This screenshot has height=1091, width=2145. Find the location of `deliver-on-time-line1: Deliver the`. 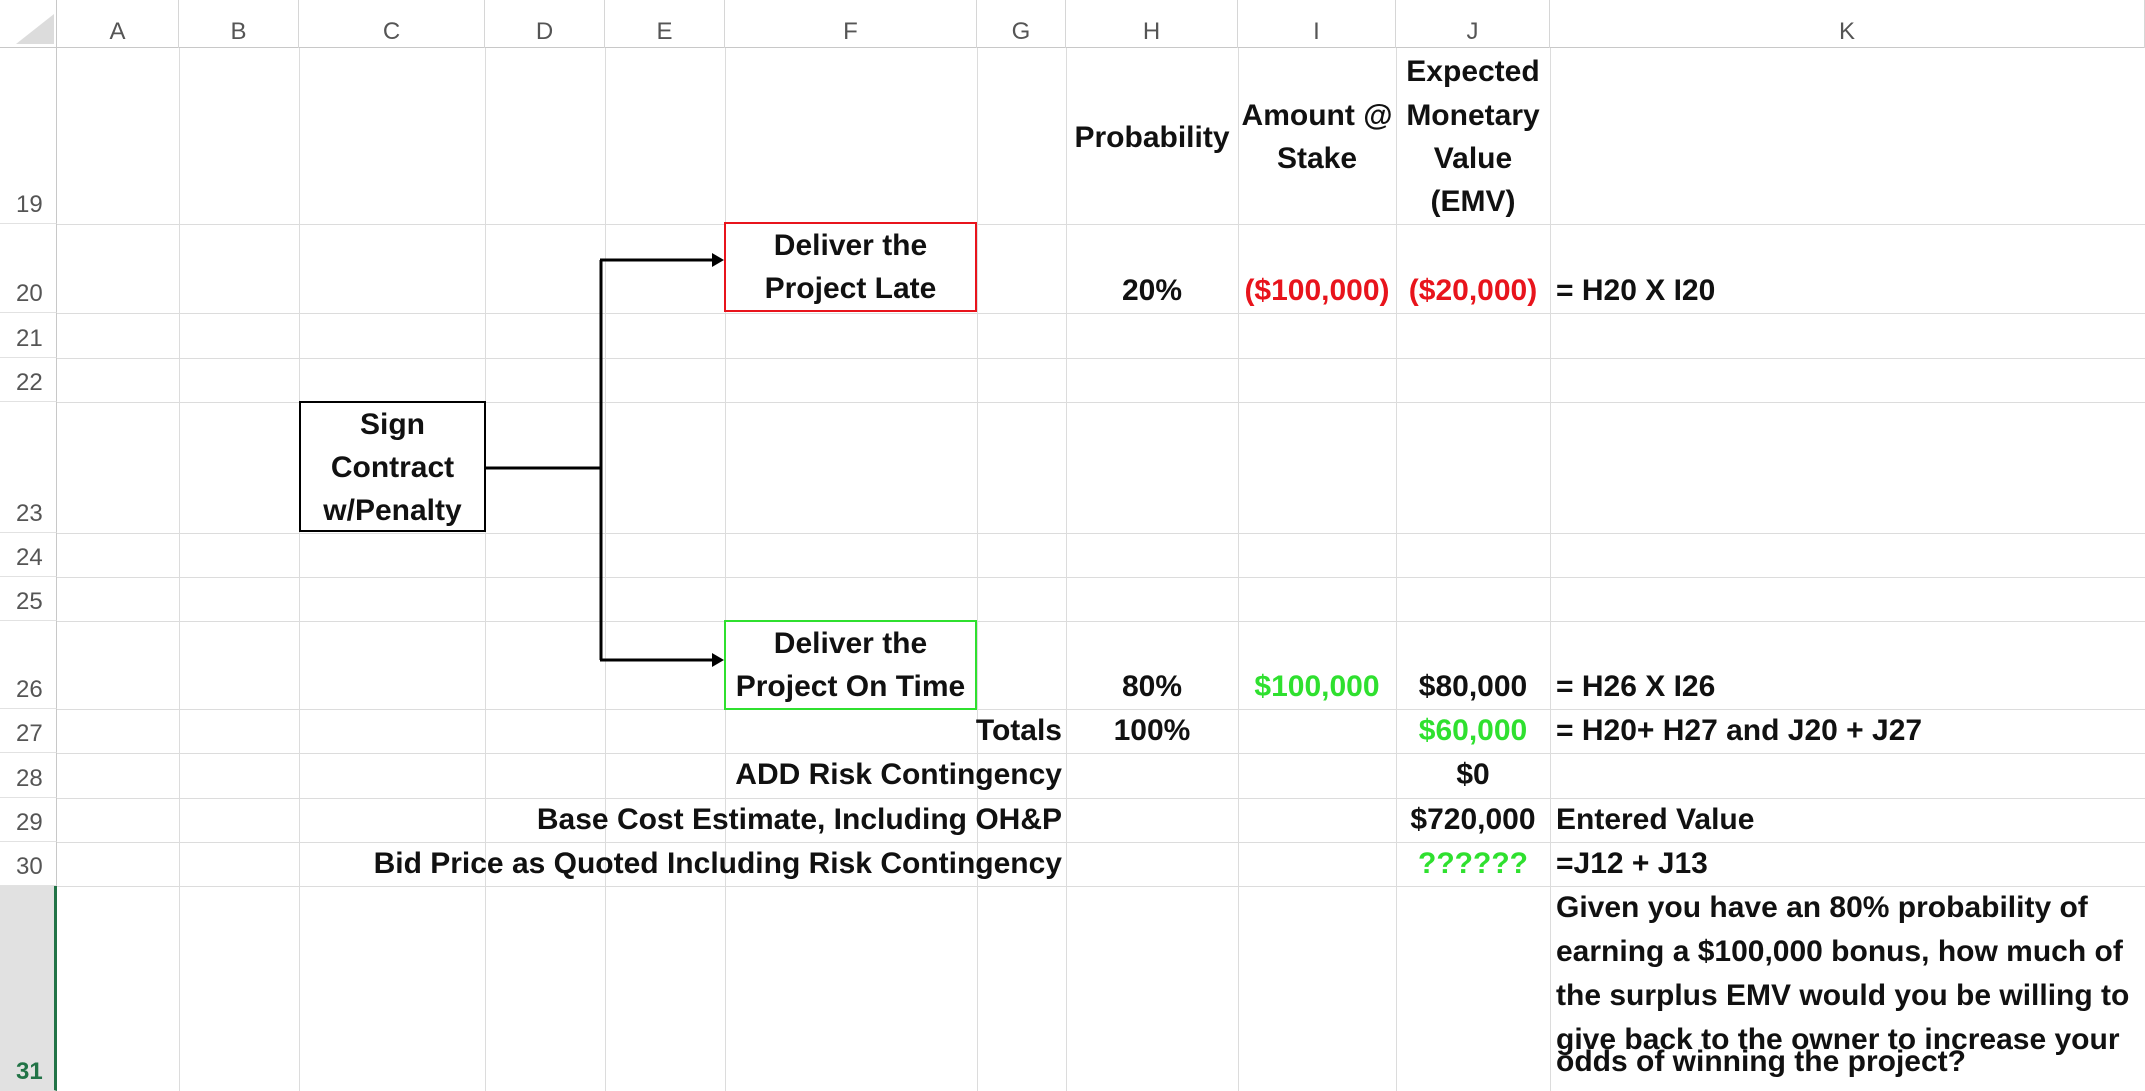

deliver-on-time-line1: Deliver the is located at coordinates (850, 643).